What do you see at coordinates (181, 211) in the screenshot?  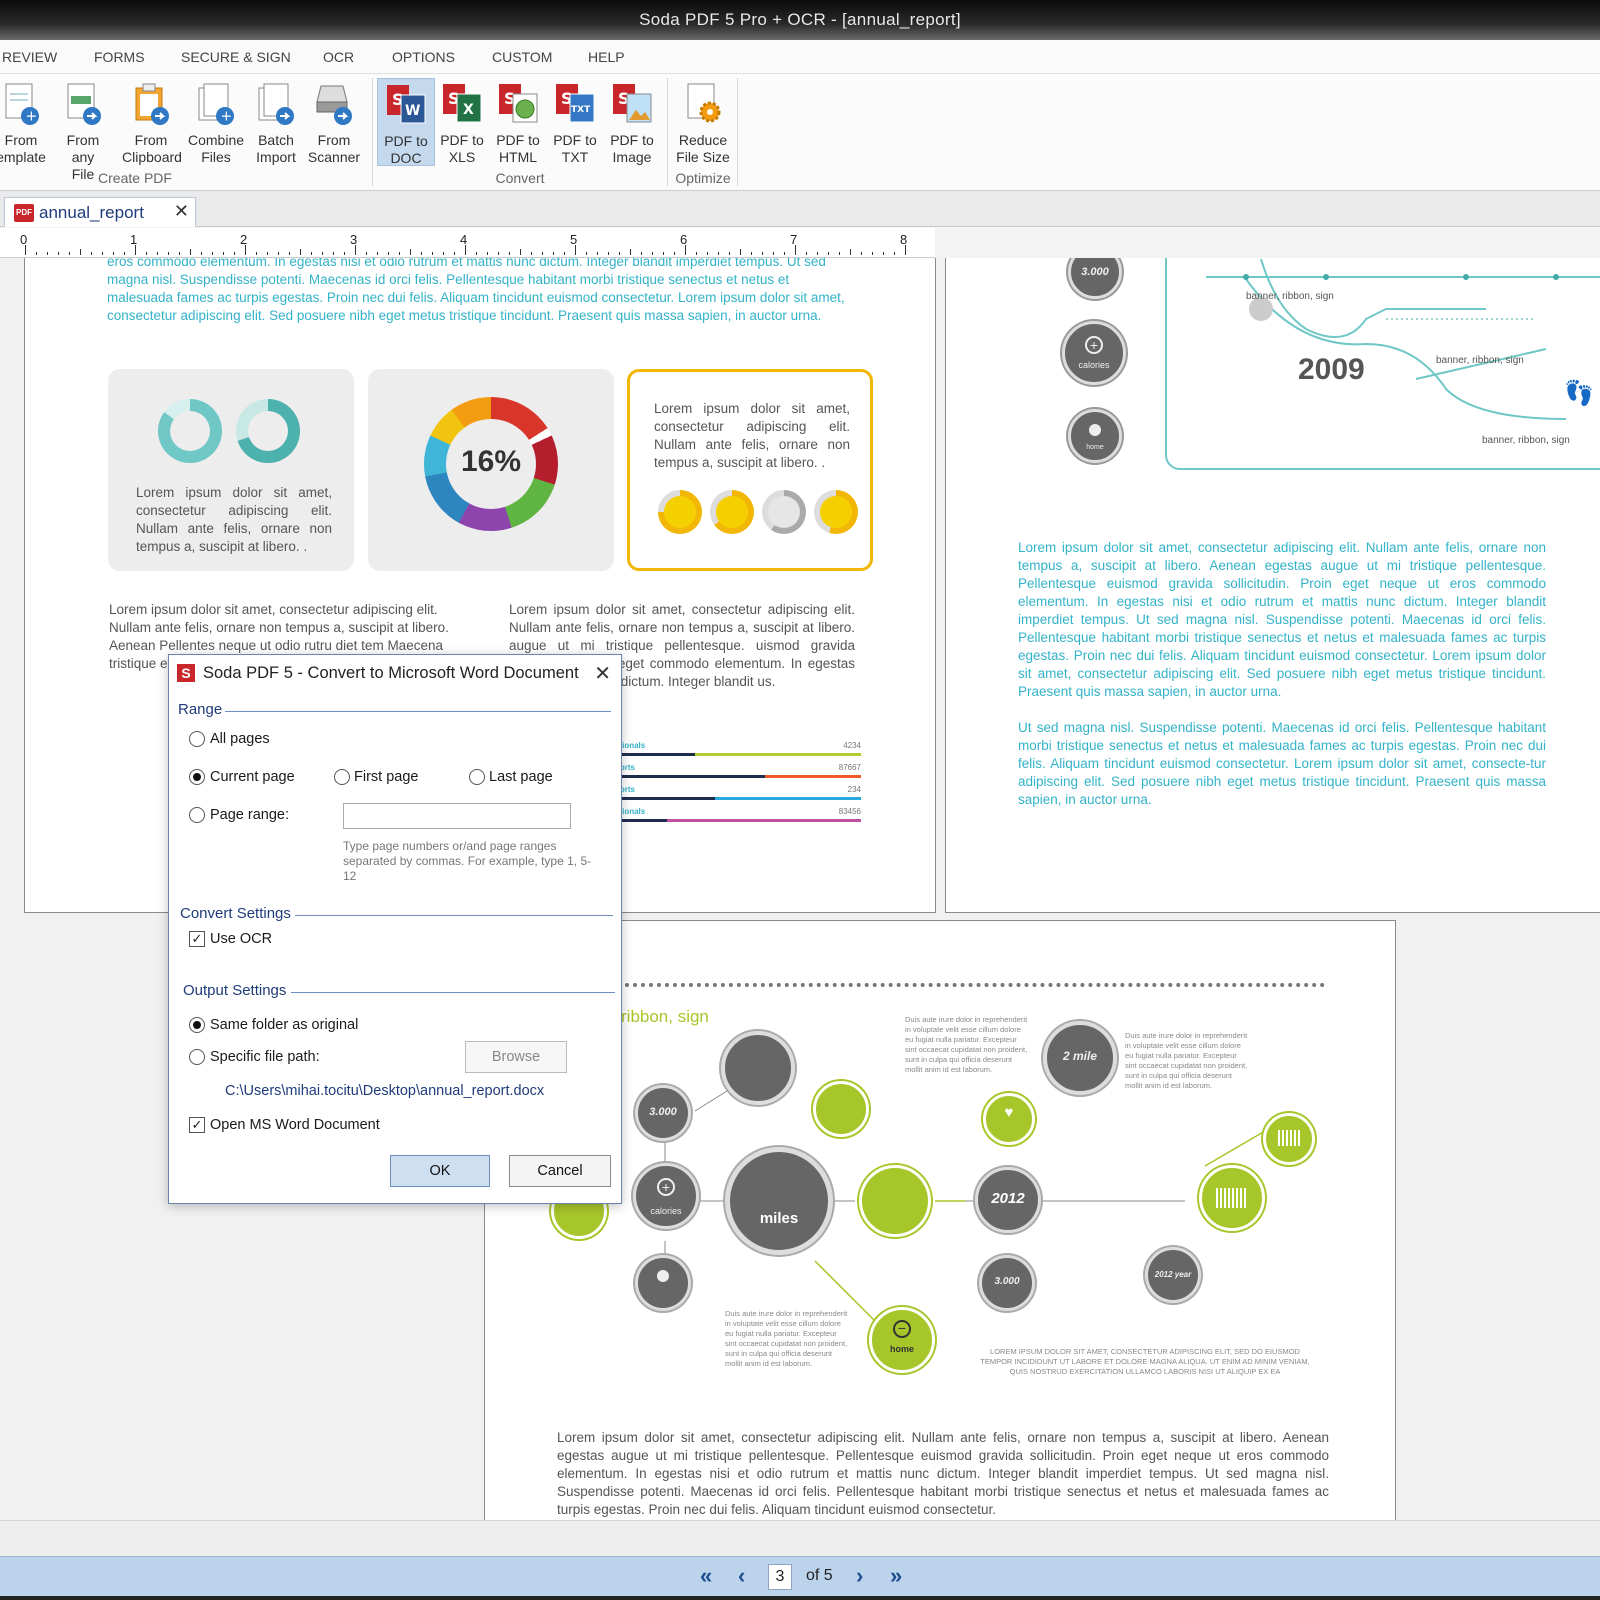 I see `close-tab-icon: ✕` at bounding box center [181, 211].